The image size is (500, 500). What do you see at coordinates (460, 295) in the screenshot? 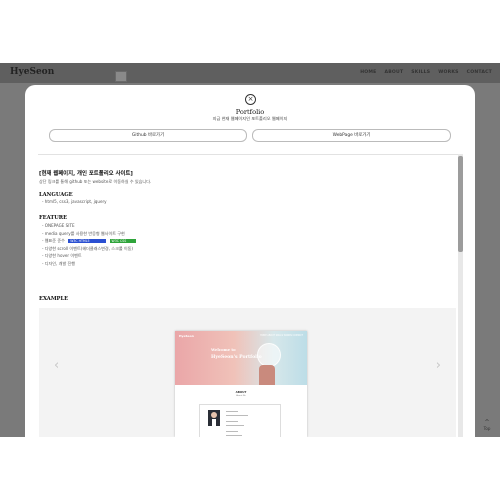
I see `modal-scrollbar` at bounding box center [460, 295].